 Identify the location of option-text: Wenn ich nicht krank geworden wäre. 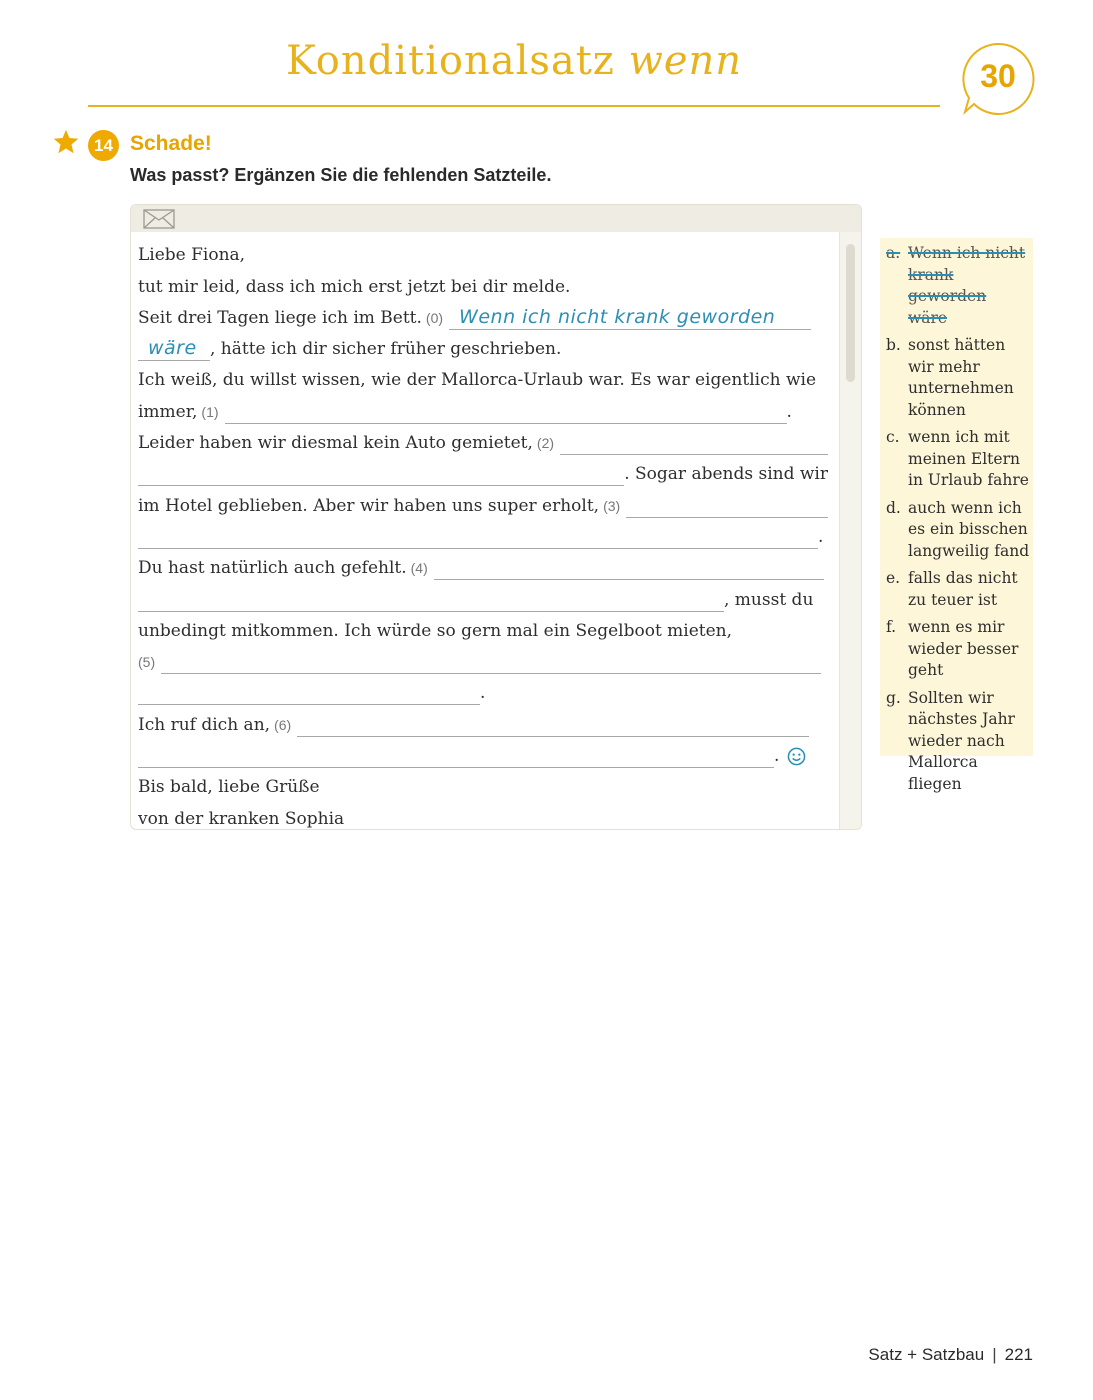
(967, 285).